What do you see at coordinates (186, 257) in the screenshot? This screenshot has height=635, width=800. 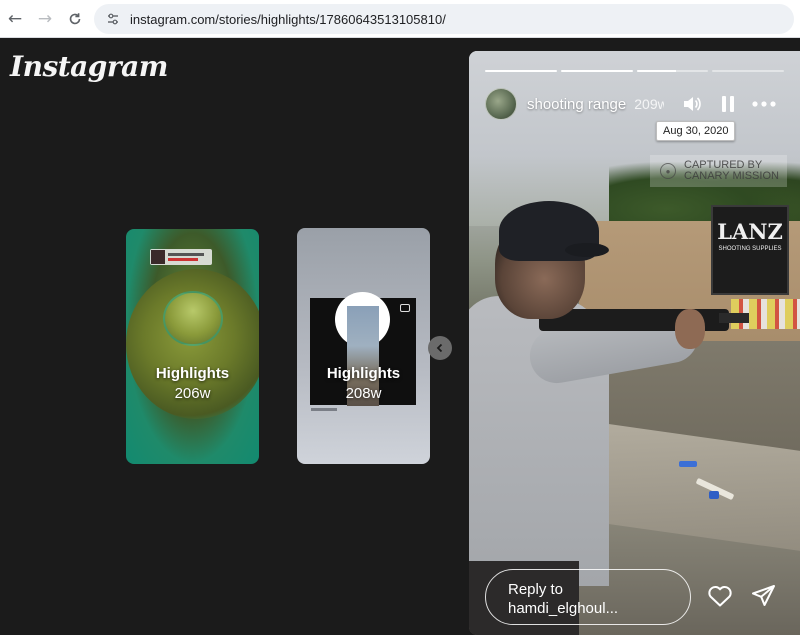 I see `attribution-text` at bounding box center [186, 257].